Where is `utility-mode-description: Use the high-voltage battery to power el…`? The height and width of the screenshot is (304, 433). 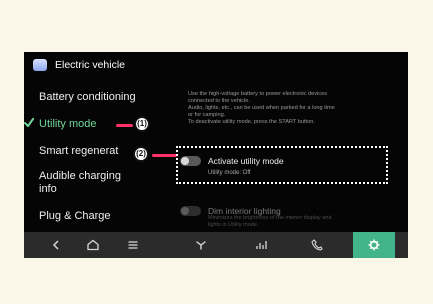
utility-mode-description: Use the high-voltage battery to power el… is located at coordinates (294, 108).